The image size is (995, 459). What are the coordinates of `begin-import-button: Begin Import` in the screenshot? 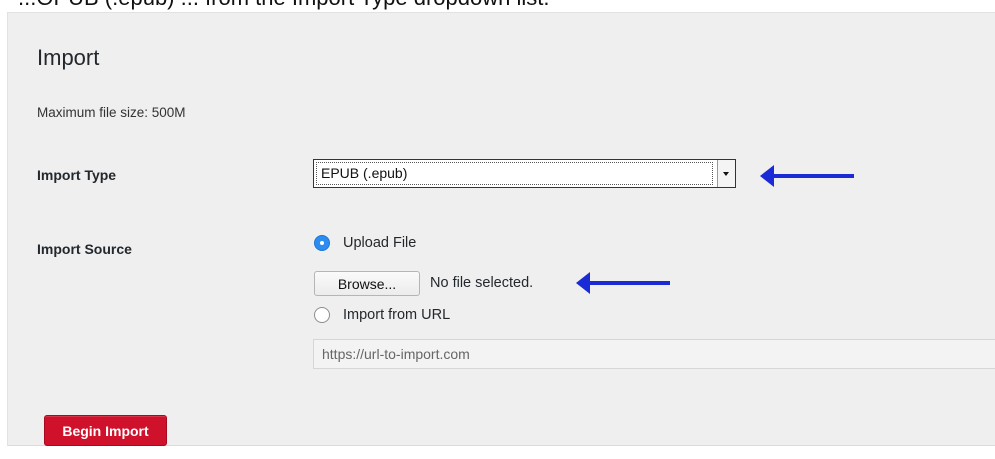 It's located at (105, 430).